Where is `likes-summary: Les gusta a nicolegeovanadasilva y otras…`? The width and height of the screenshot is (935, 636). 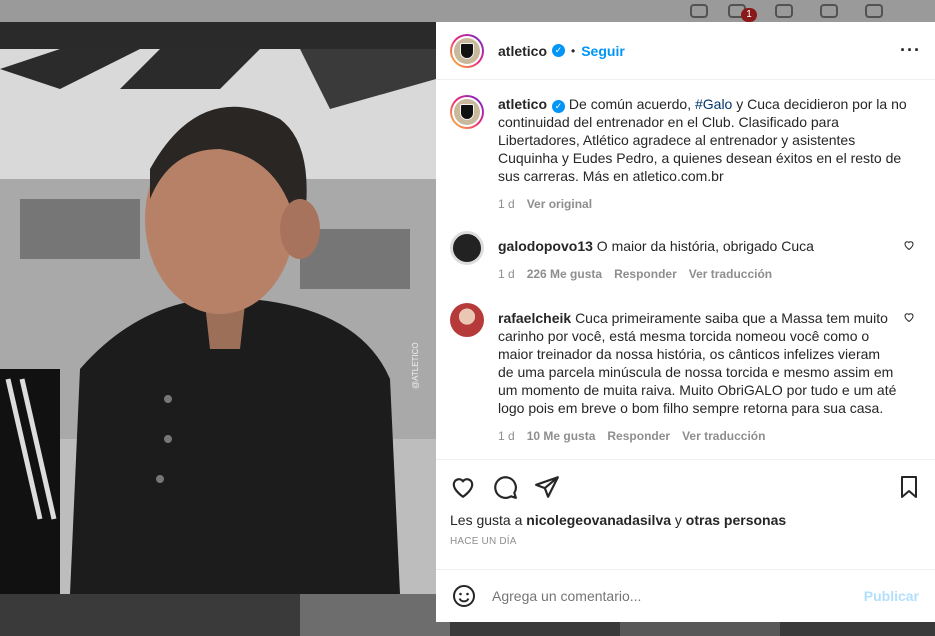
likes-summary: Les gusta a nicolegeovanadasilva y otras… is located at coordinates (685, 520).